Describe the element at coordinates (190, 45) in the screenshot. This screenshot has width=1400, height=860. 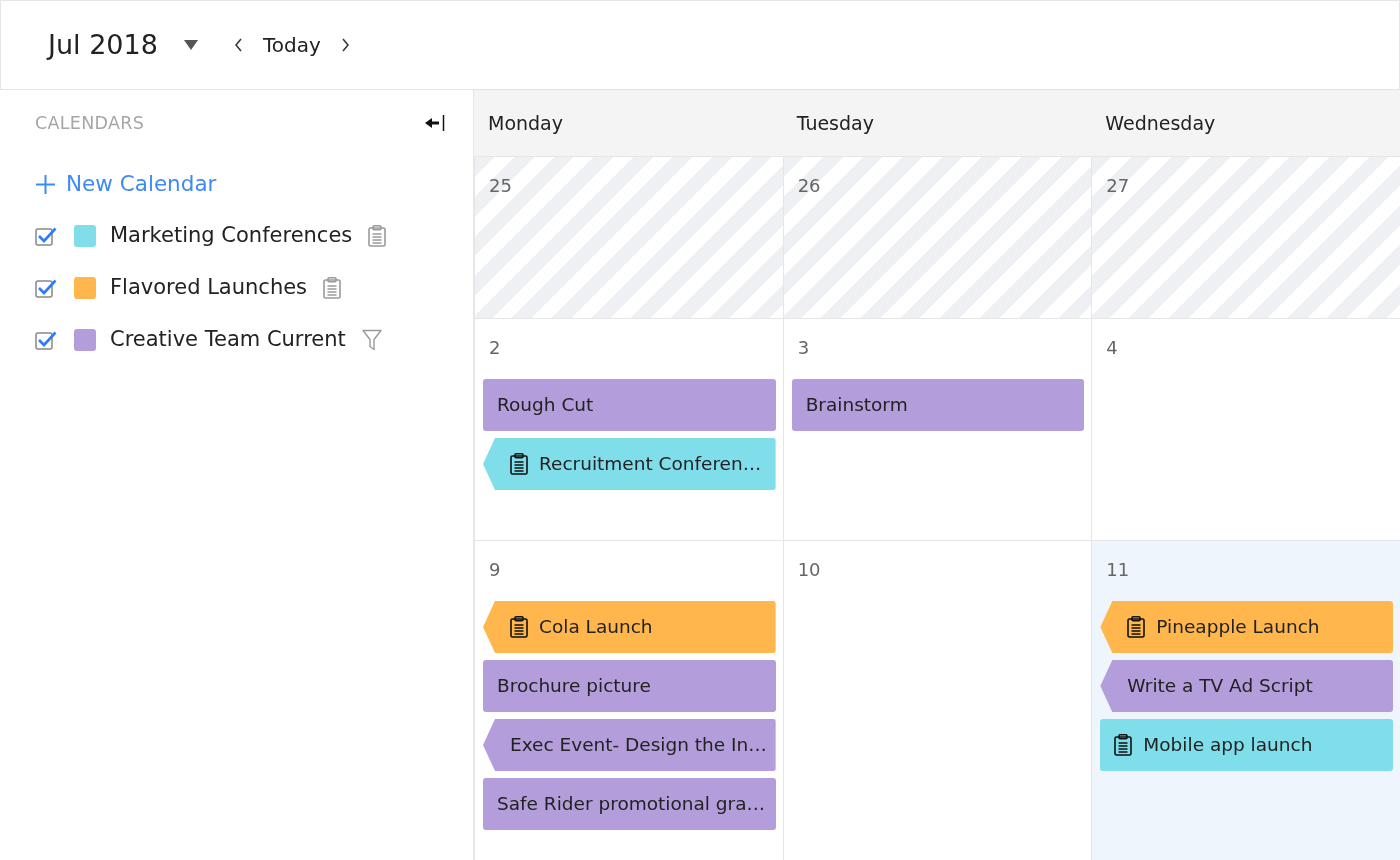
I see `caret-down-icon` at that location.